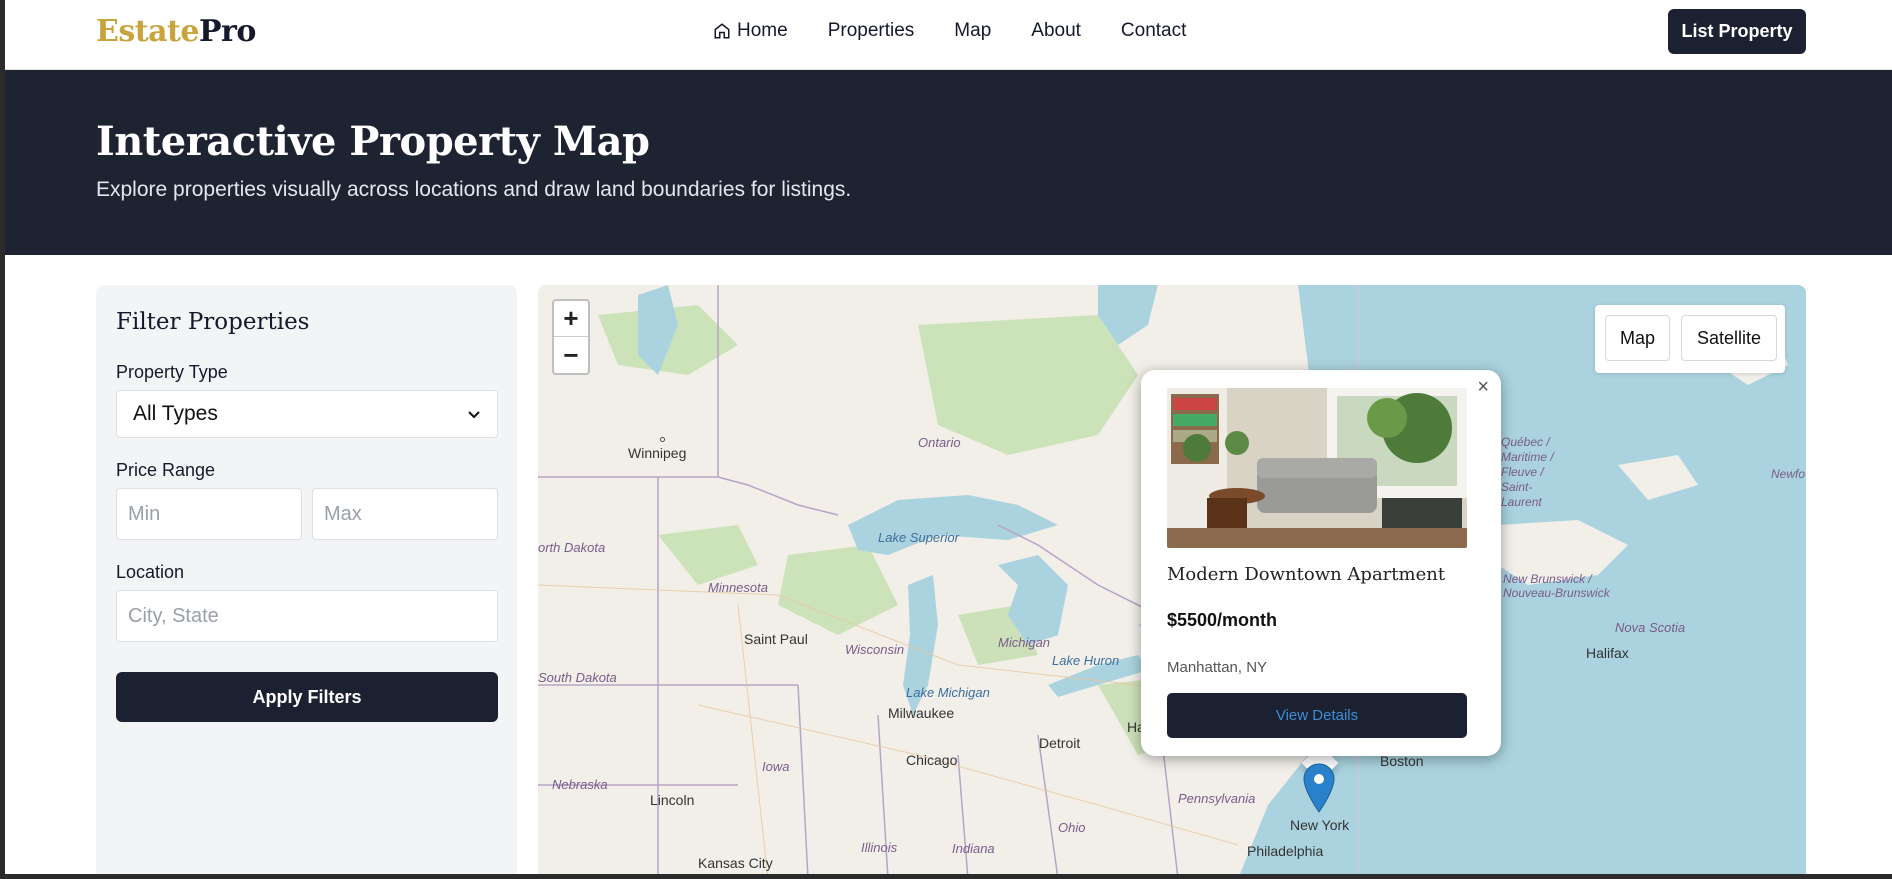 This screenshot has width=1892, height=879. I want to click on location-placeholder: City, State, so click(173, 615).